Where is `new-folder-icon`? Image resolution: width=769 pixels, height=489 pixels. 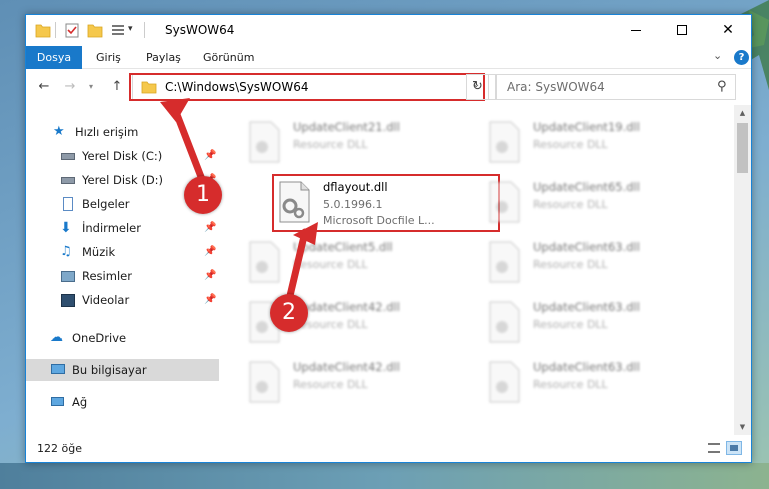
new-folder-icon is located at coordinates (95, 30).